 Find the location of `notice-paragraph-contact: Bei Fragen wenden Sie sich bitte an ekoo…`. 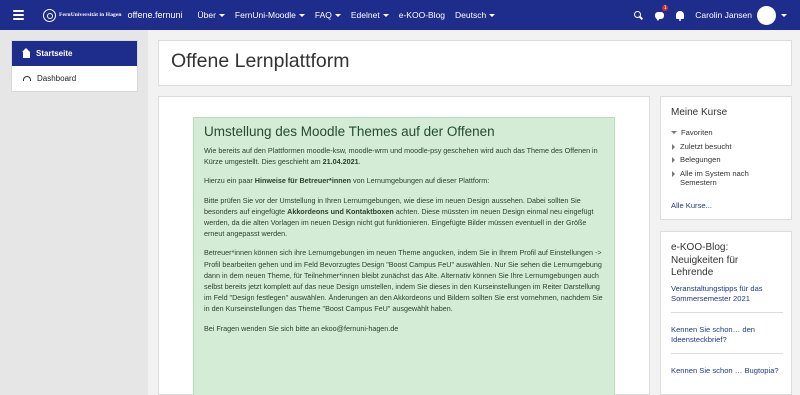

notice-paragraph-contact: Bei Fragen wenden Sie sich bitte an ekoo… is located at coordinates (301, 328).